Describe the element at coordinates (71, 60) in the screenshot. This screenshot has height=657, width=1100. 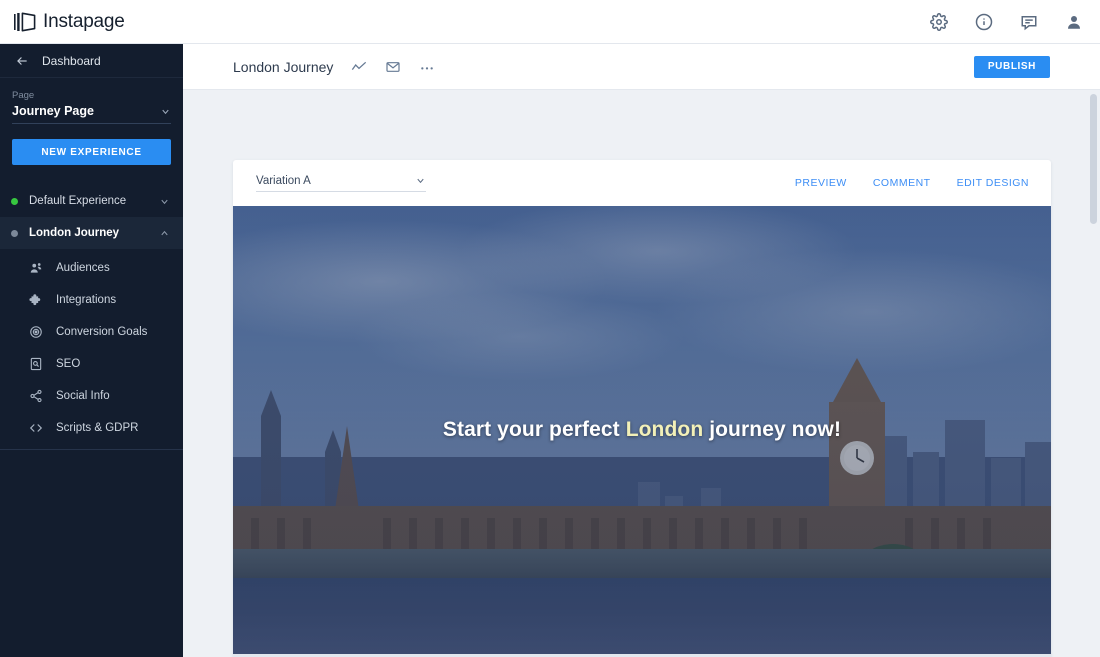
I see `sidebar-back-label: Dashboard` at that location.